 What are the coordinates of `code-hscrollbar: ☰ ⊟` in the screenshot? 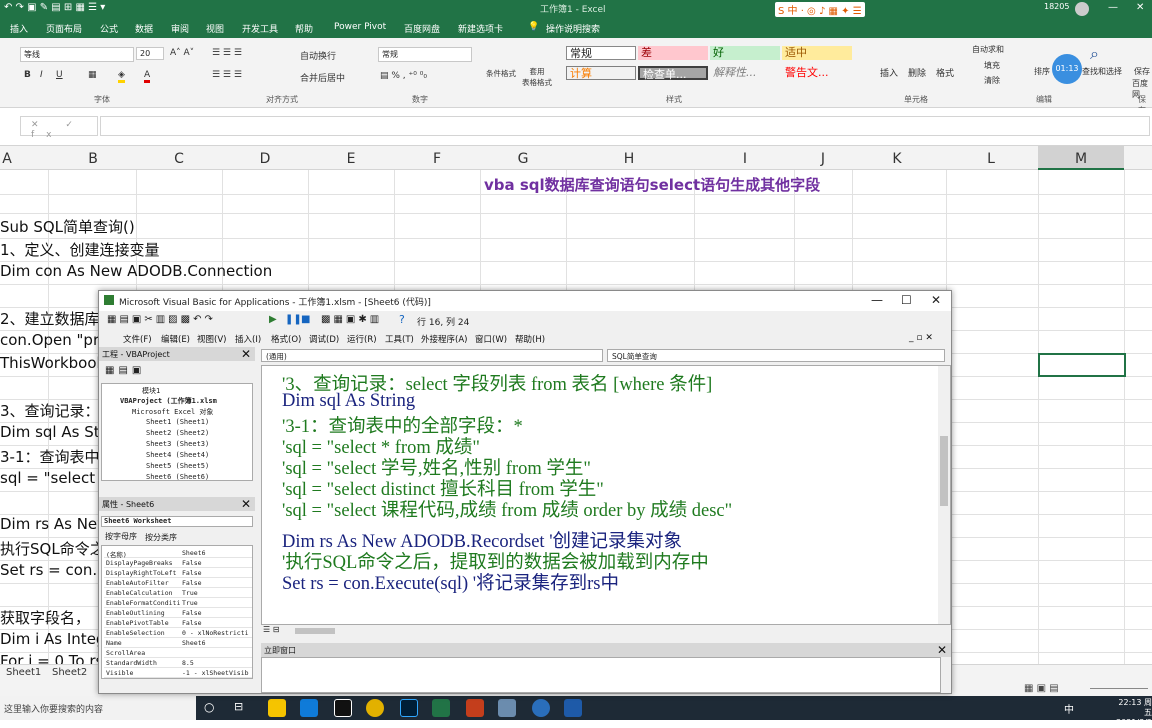 It's located at (606, 631).